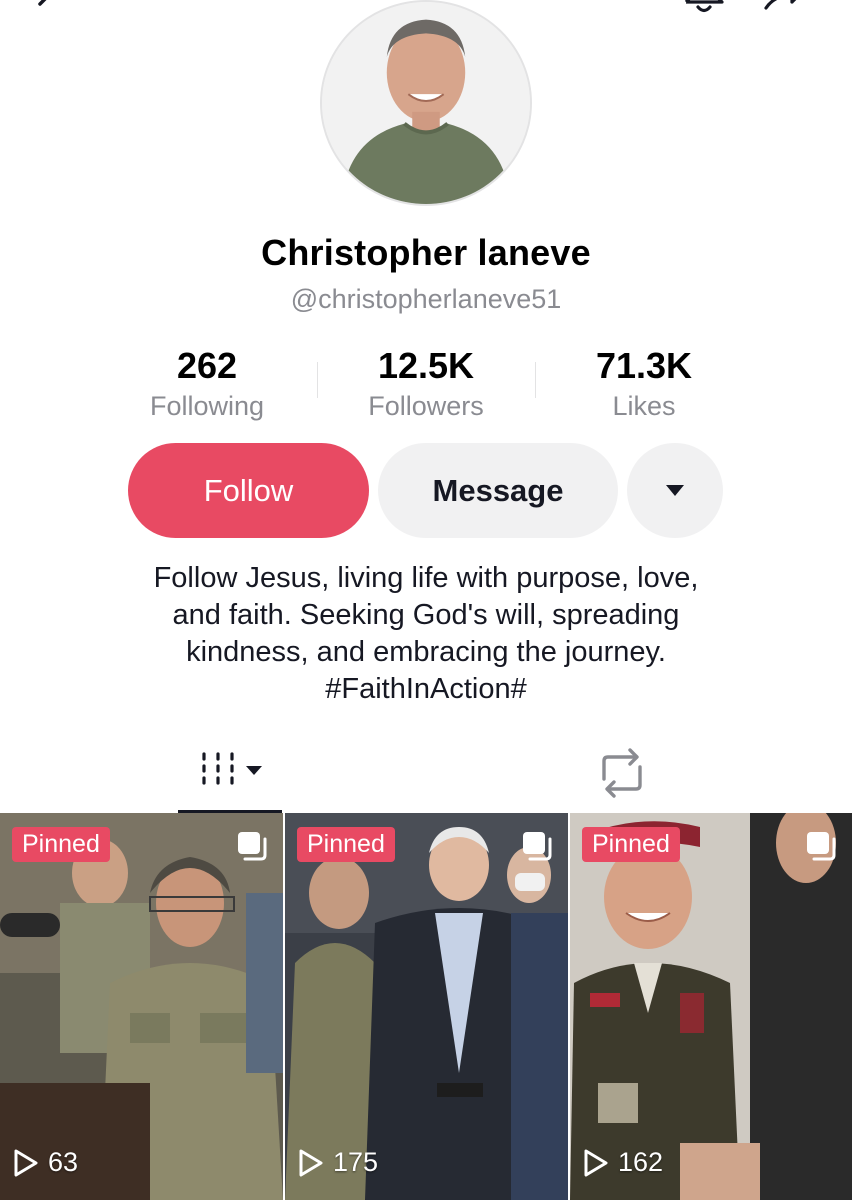  Describe the element at coordinates (207, 406) in the screenshot. I see `following-label: Following` at that location.